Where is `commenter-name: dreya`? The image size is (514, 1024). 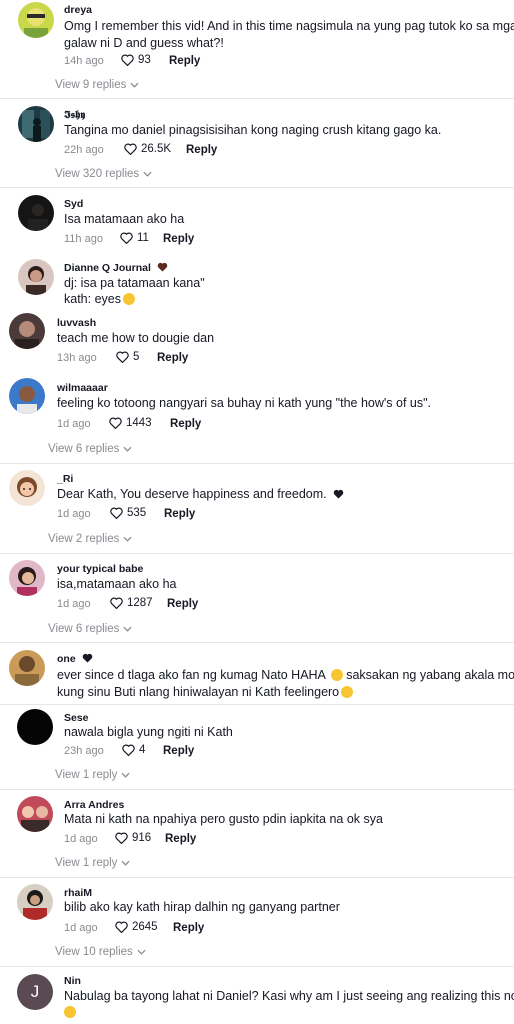
commenter-name: dreya is located at coordinates (78, 10).